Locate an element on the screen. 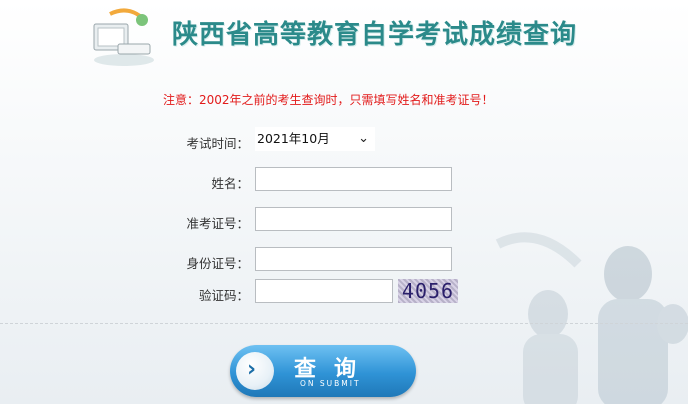 This screenshot has width=688, height=404. captcha-label: 验证码： is located at coordinates (223, 295).